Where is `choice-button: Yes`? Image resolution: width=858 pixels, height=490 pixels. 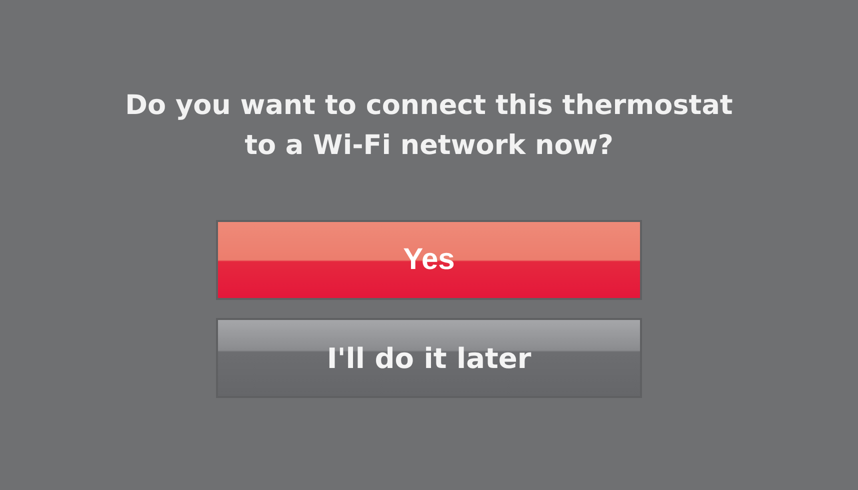 choice-button: Yes is located at coordinates (429, 260).